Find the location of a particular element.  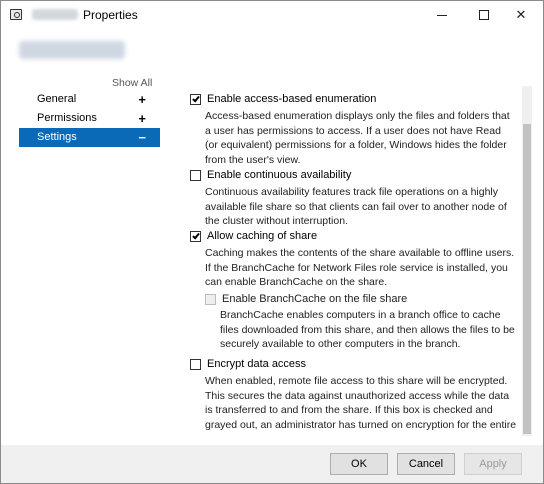

ok-button: OK is located at coordinates (359, 464).